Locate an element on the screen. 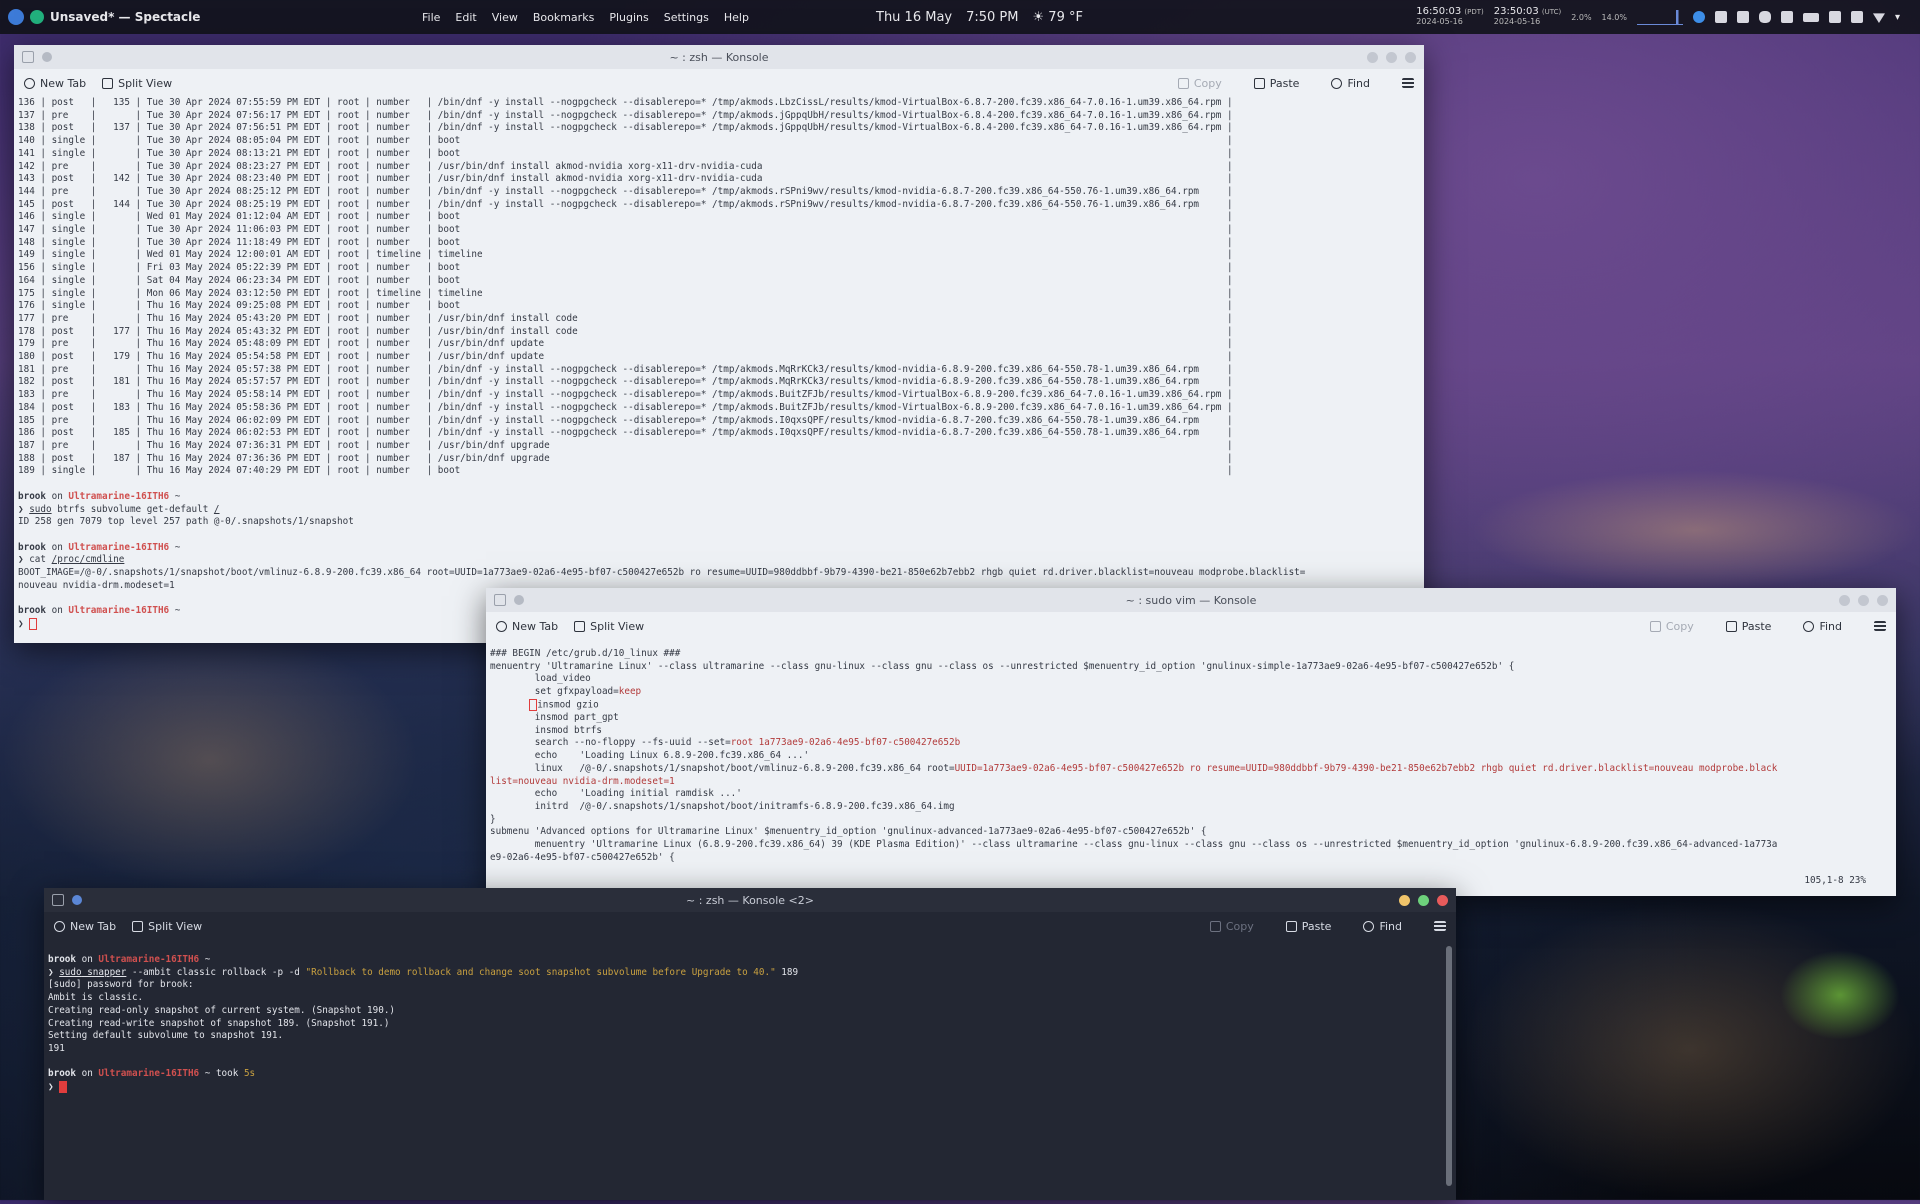 This screenshot has height=1204, width=1920. display-icon is located at coordinates (1834, 17).